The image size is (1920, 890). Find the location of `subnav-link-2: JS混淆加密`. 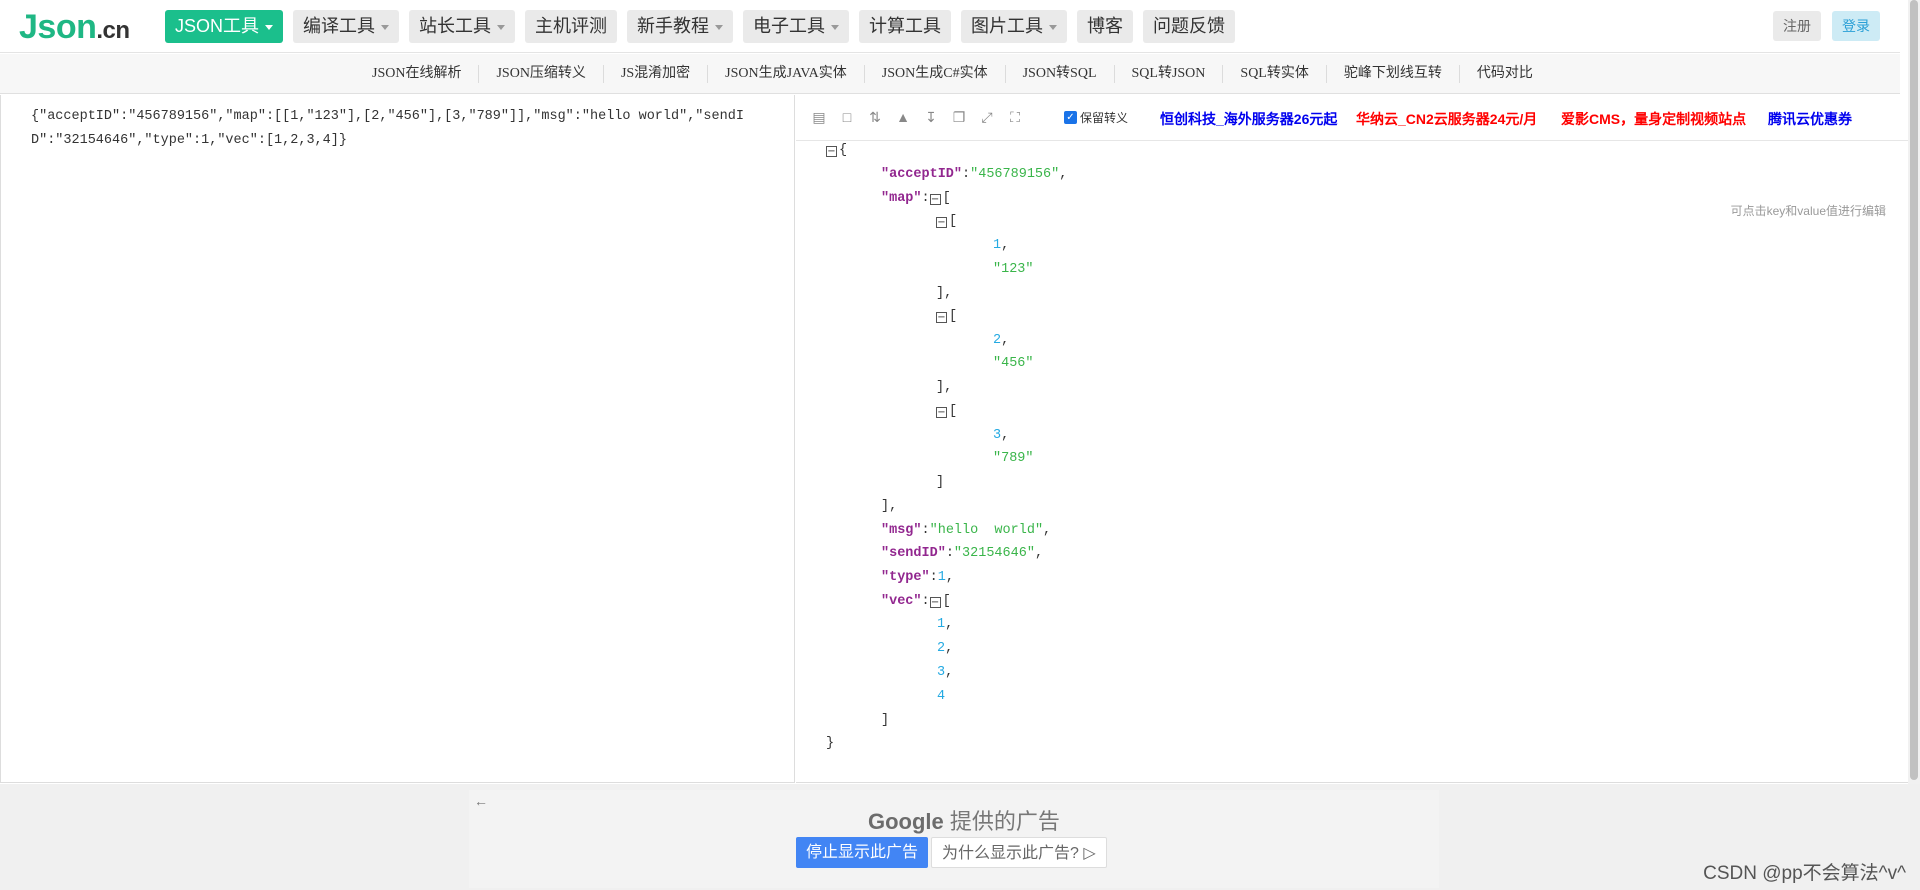

subnav-link-2: JS混淆加密 is located at coordinates (654, 74).